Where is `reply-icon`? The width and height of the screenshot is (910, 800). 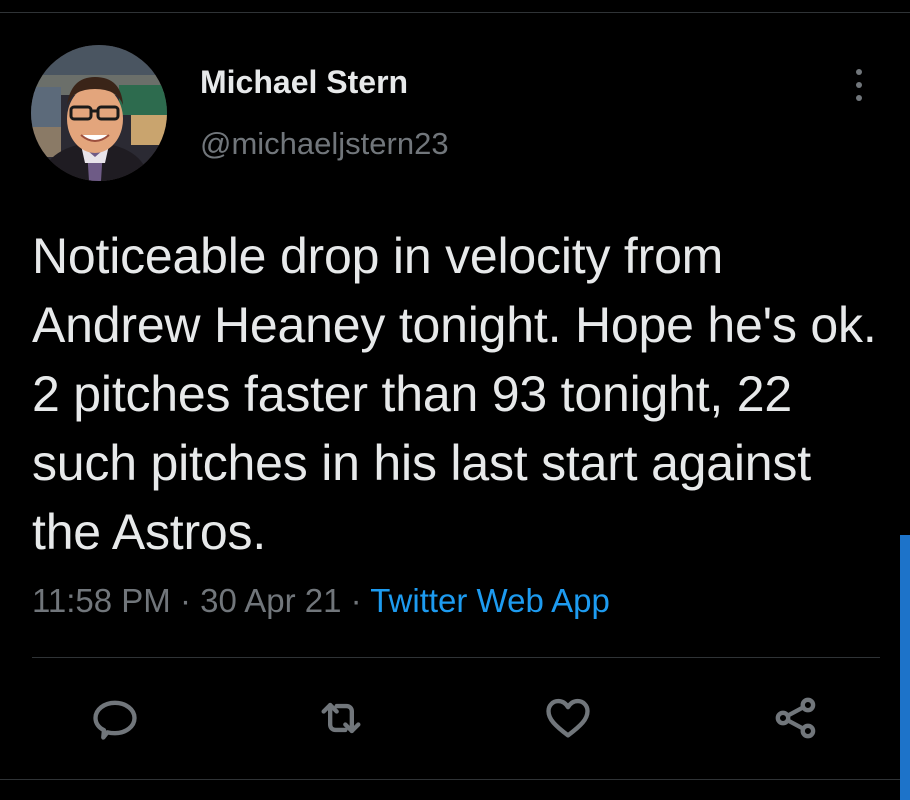 reply-icon is located at coordinates (115, 720).